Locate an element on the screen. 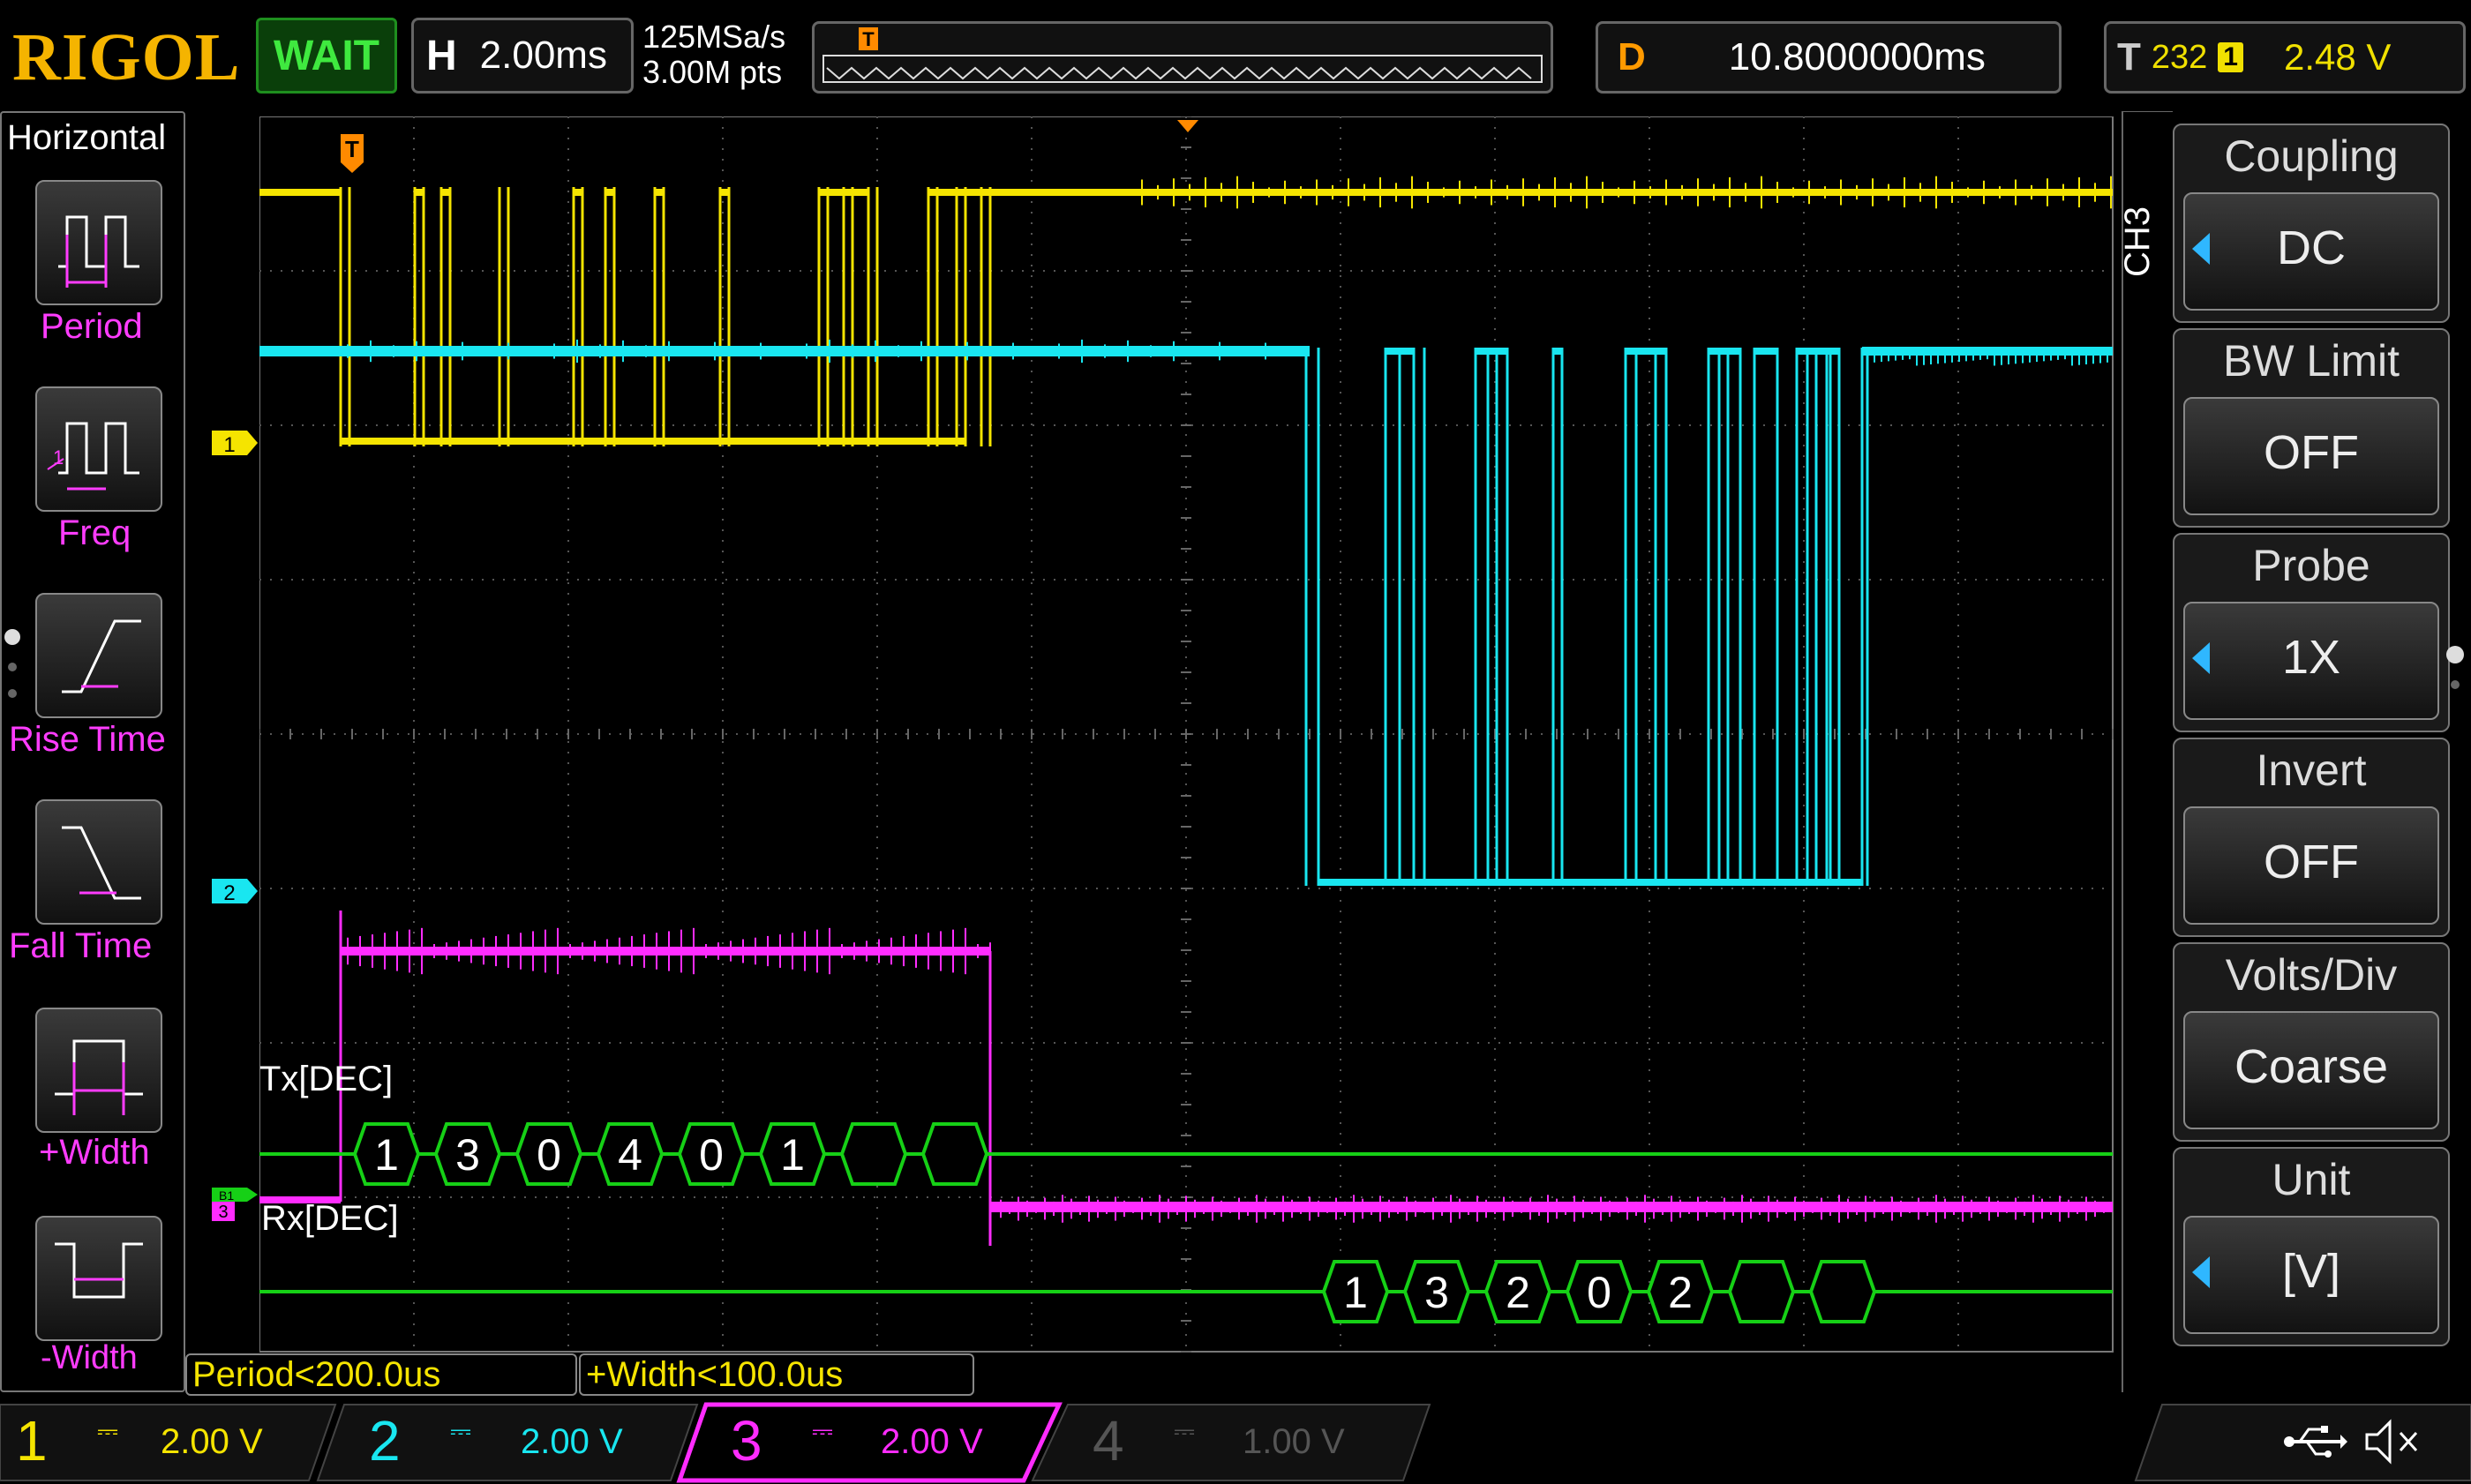  acquisition-info: 125MSa/s 3.00M pts is located at coordinates (713, 54).